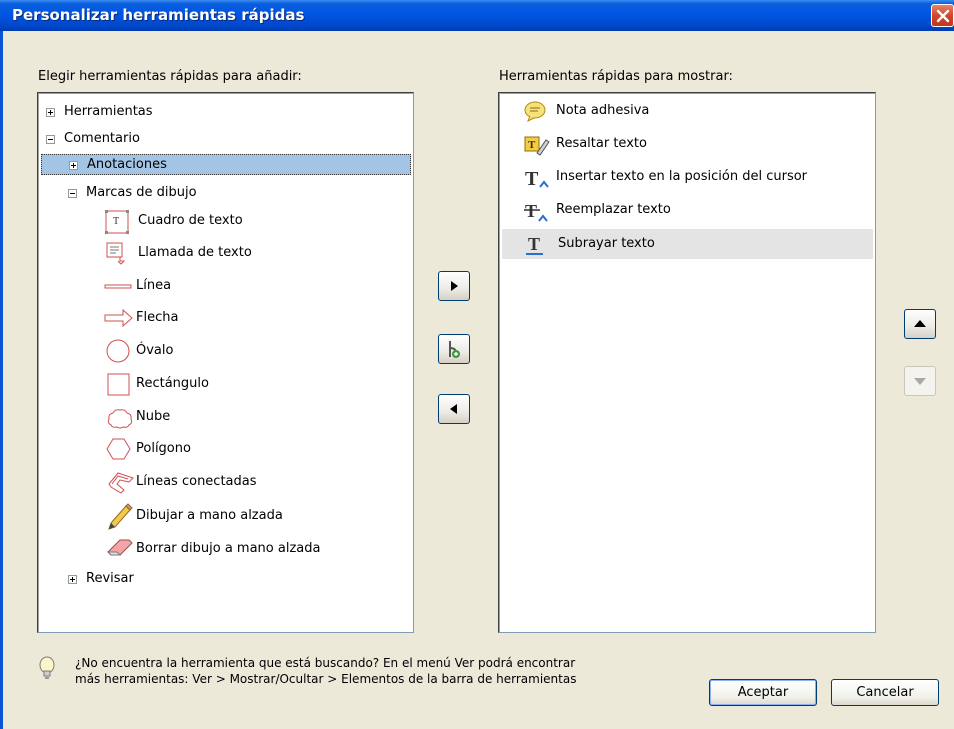 The image size is (954, 729). I want to click on arrow-right-icon, so click(454, 286).